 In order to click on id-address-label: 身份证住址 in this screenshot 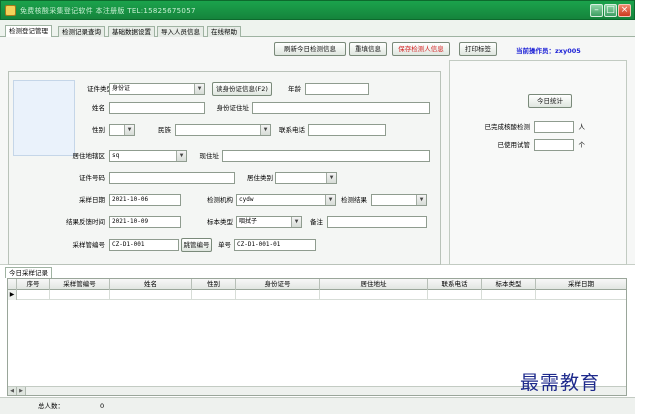, I will do `click(233, 108)`.